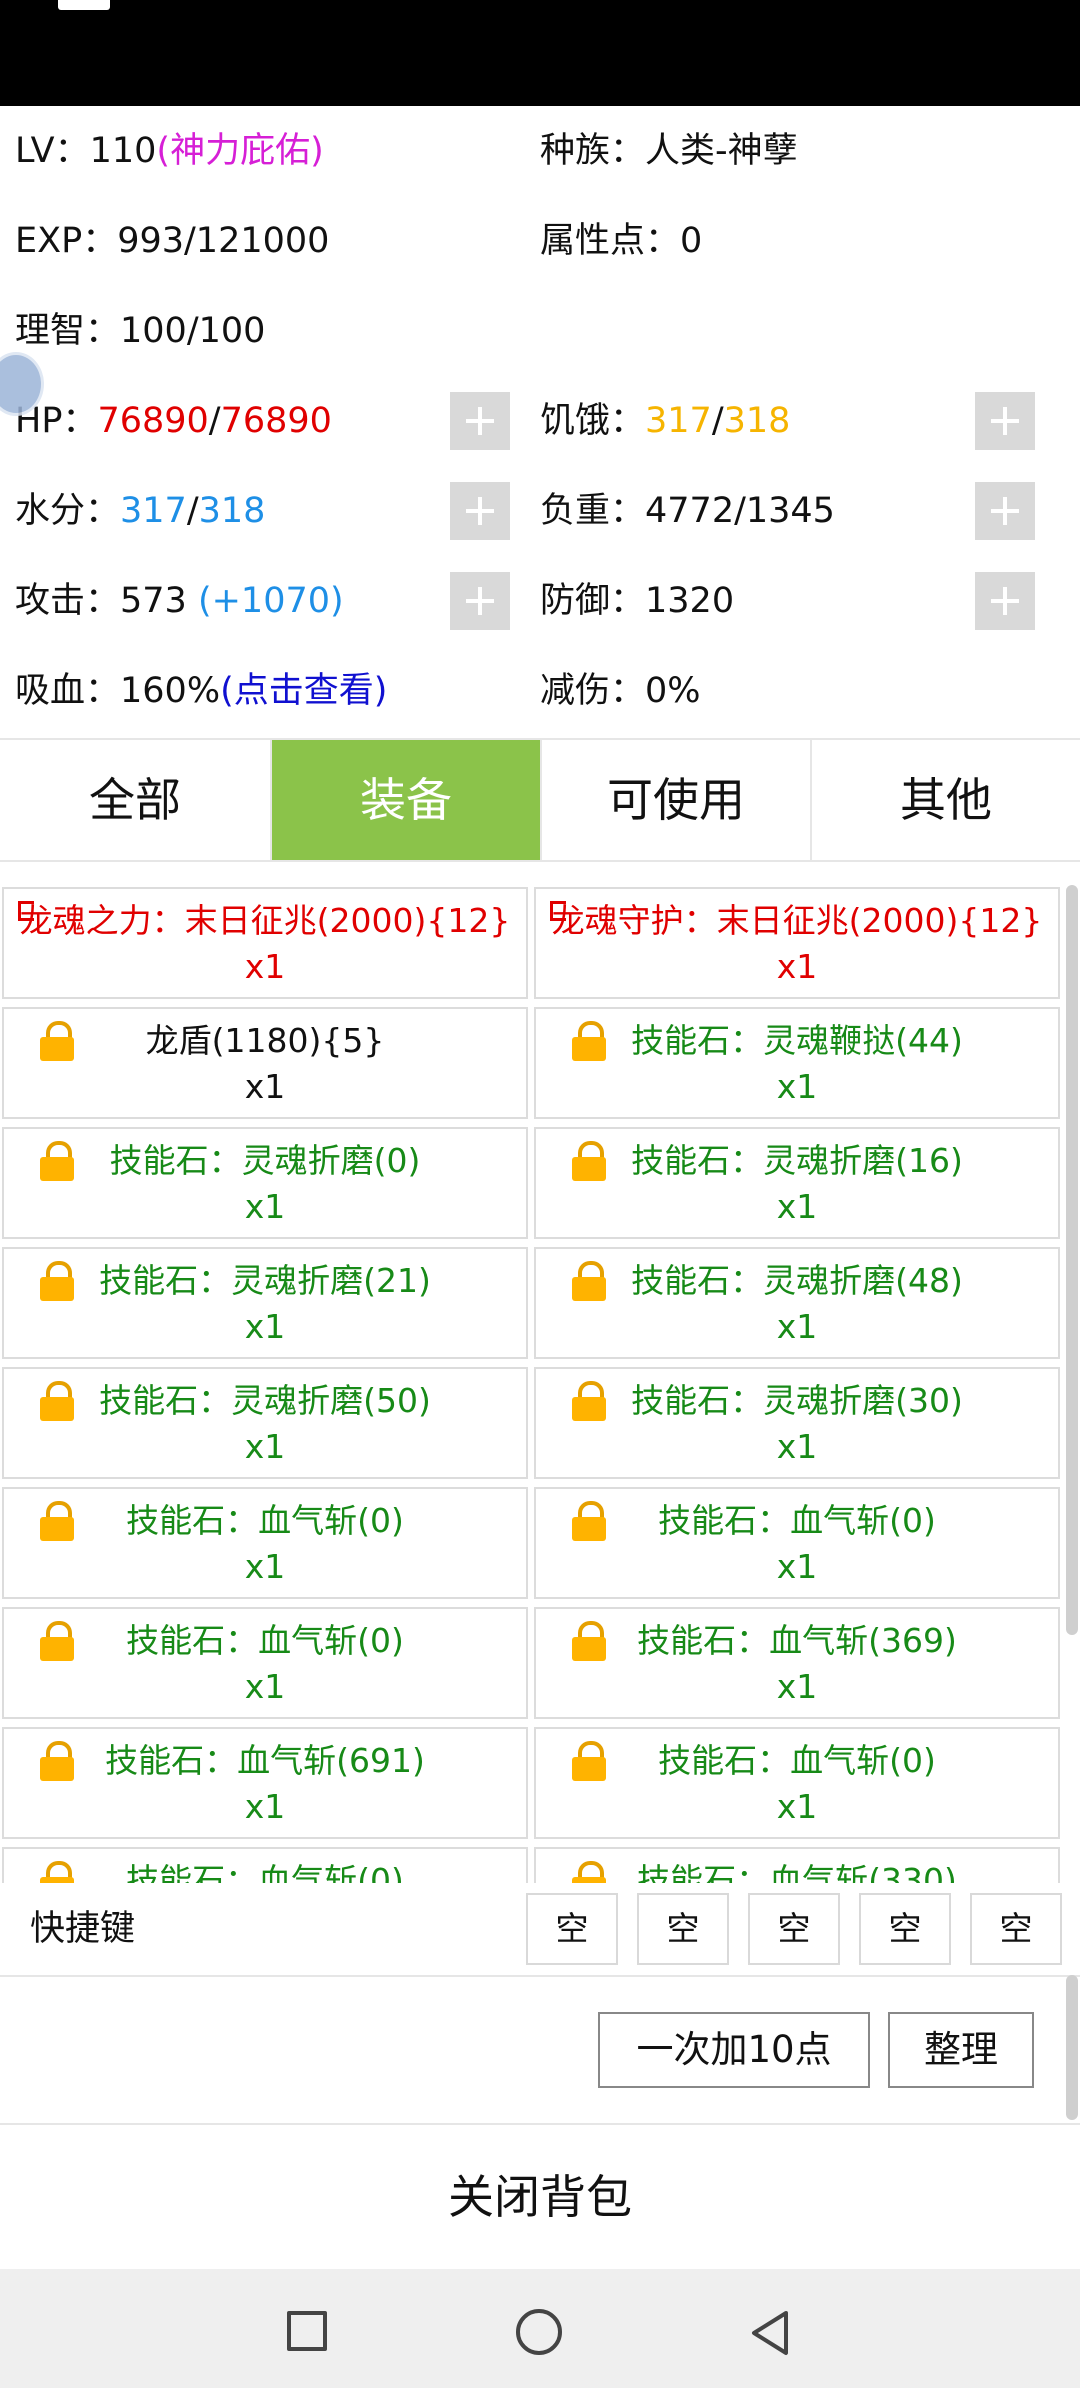 This screenshot has height=2388, width=1080. Describe the element at coordinates (770, 2333) in the screenshot. I see `back-icon` at that location.